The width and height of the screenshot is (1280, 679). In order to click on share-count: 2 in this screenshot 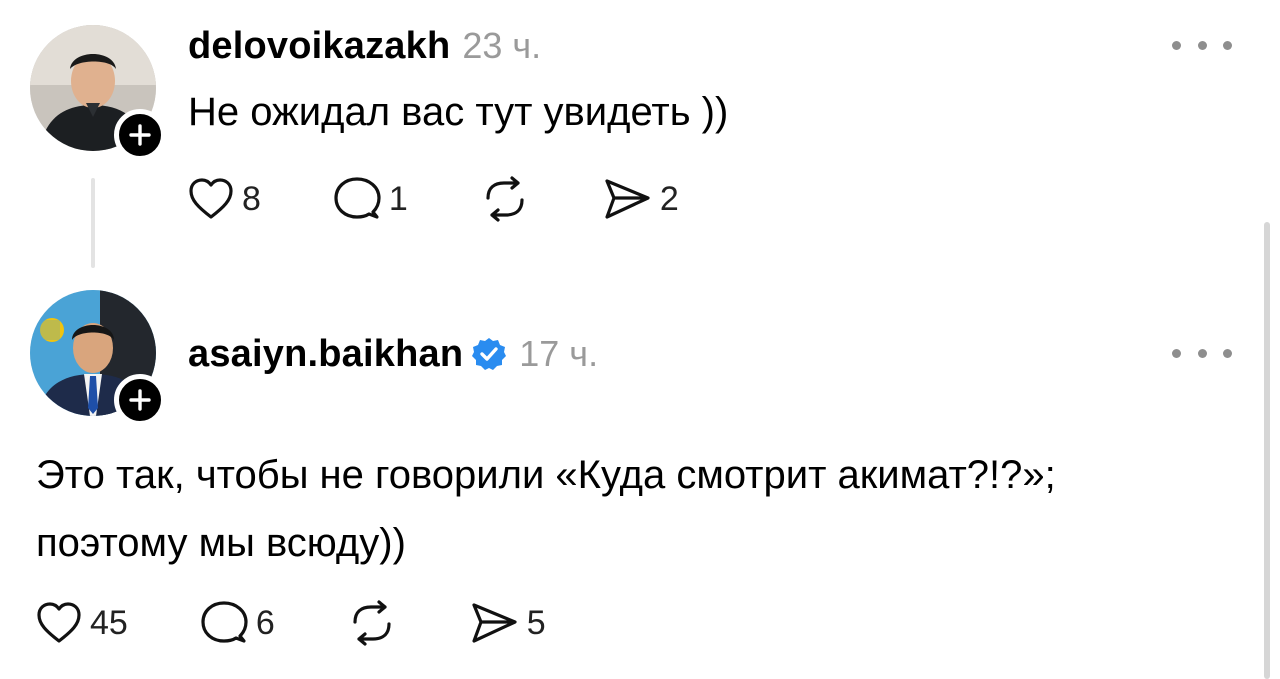, I will do `click(669, 198)`.